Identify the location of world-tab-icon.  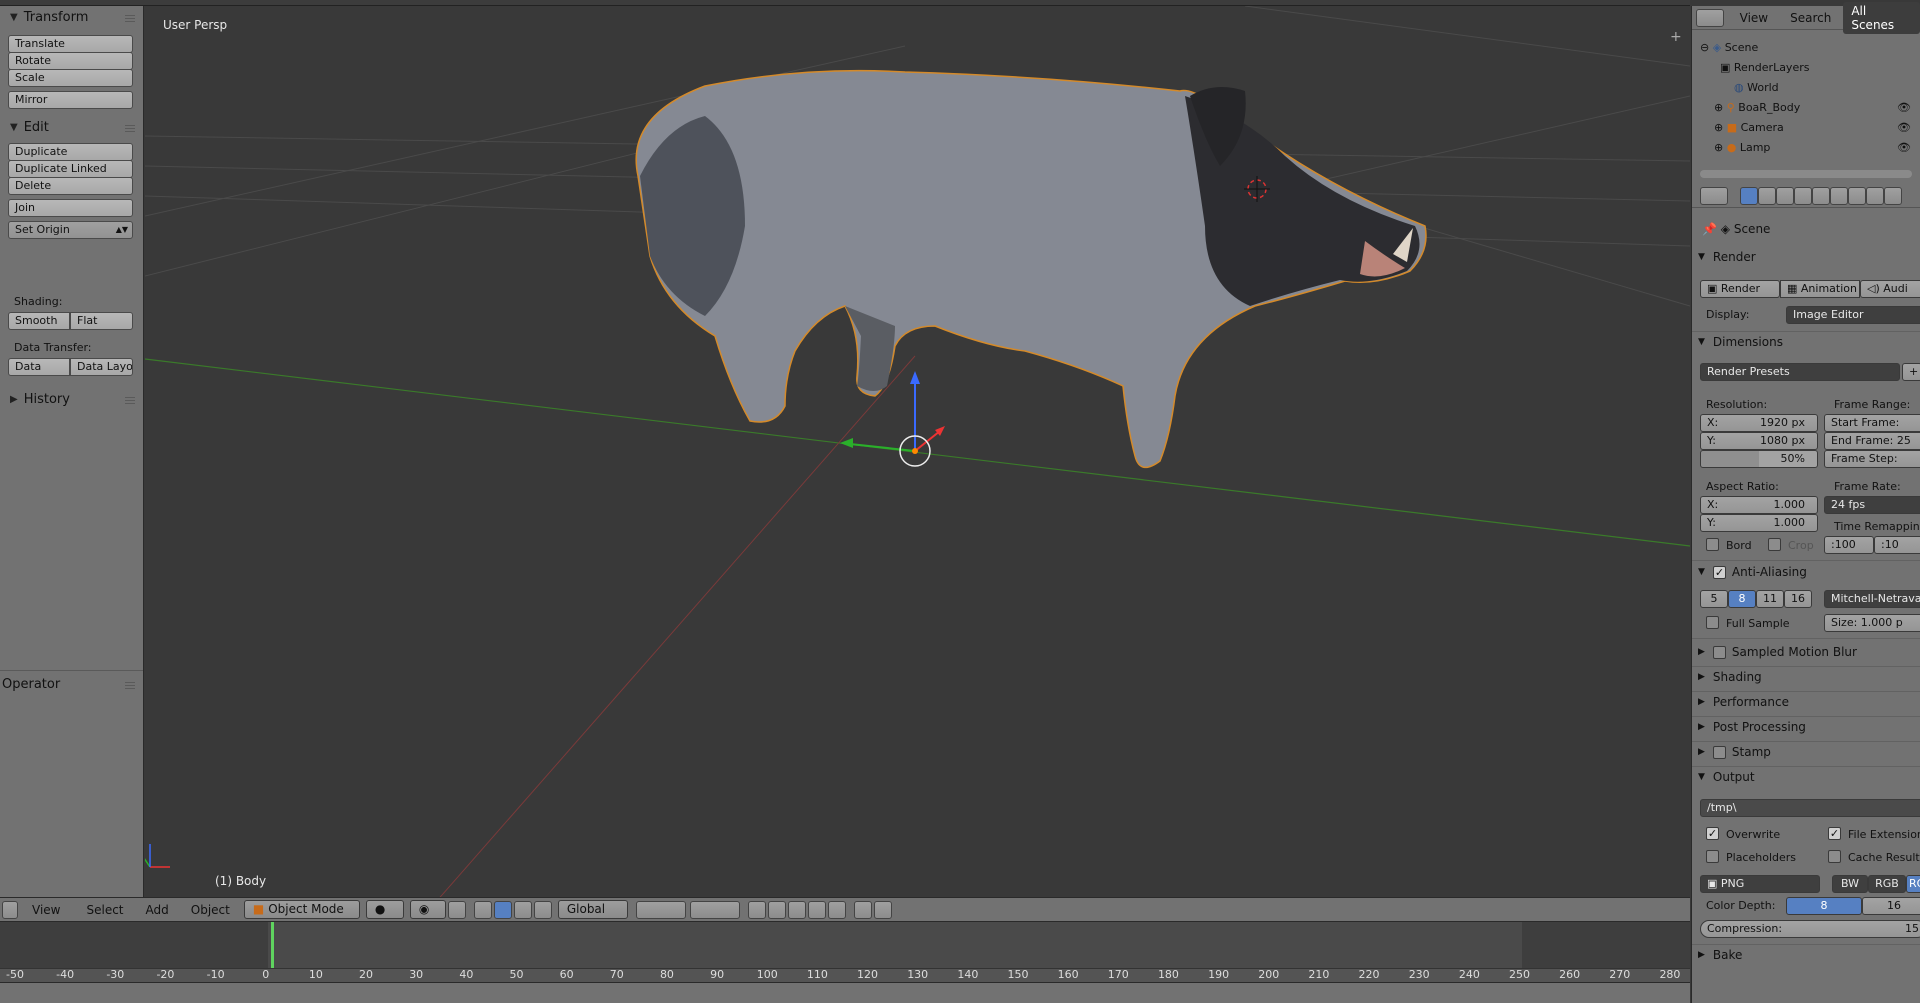
(1803, 196).